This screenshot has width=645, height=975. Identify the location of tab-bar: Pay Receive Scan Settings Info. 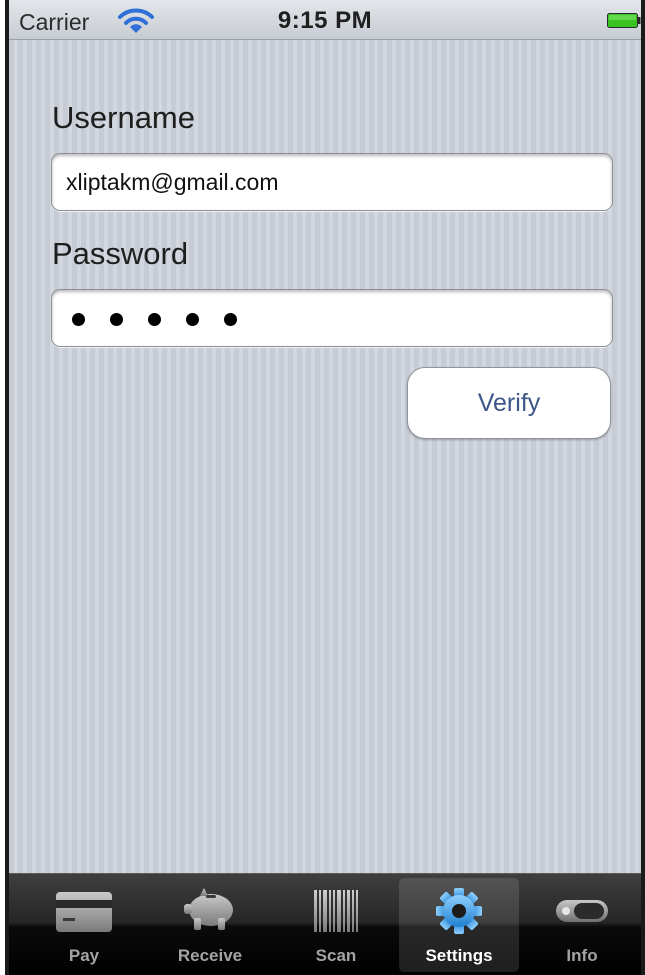
(325, 924).